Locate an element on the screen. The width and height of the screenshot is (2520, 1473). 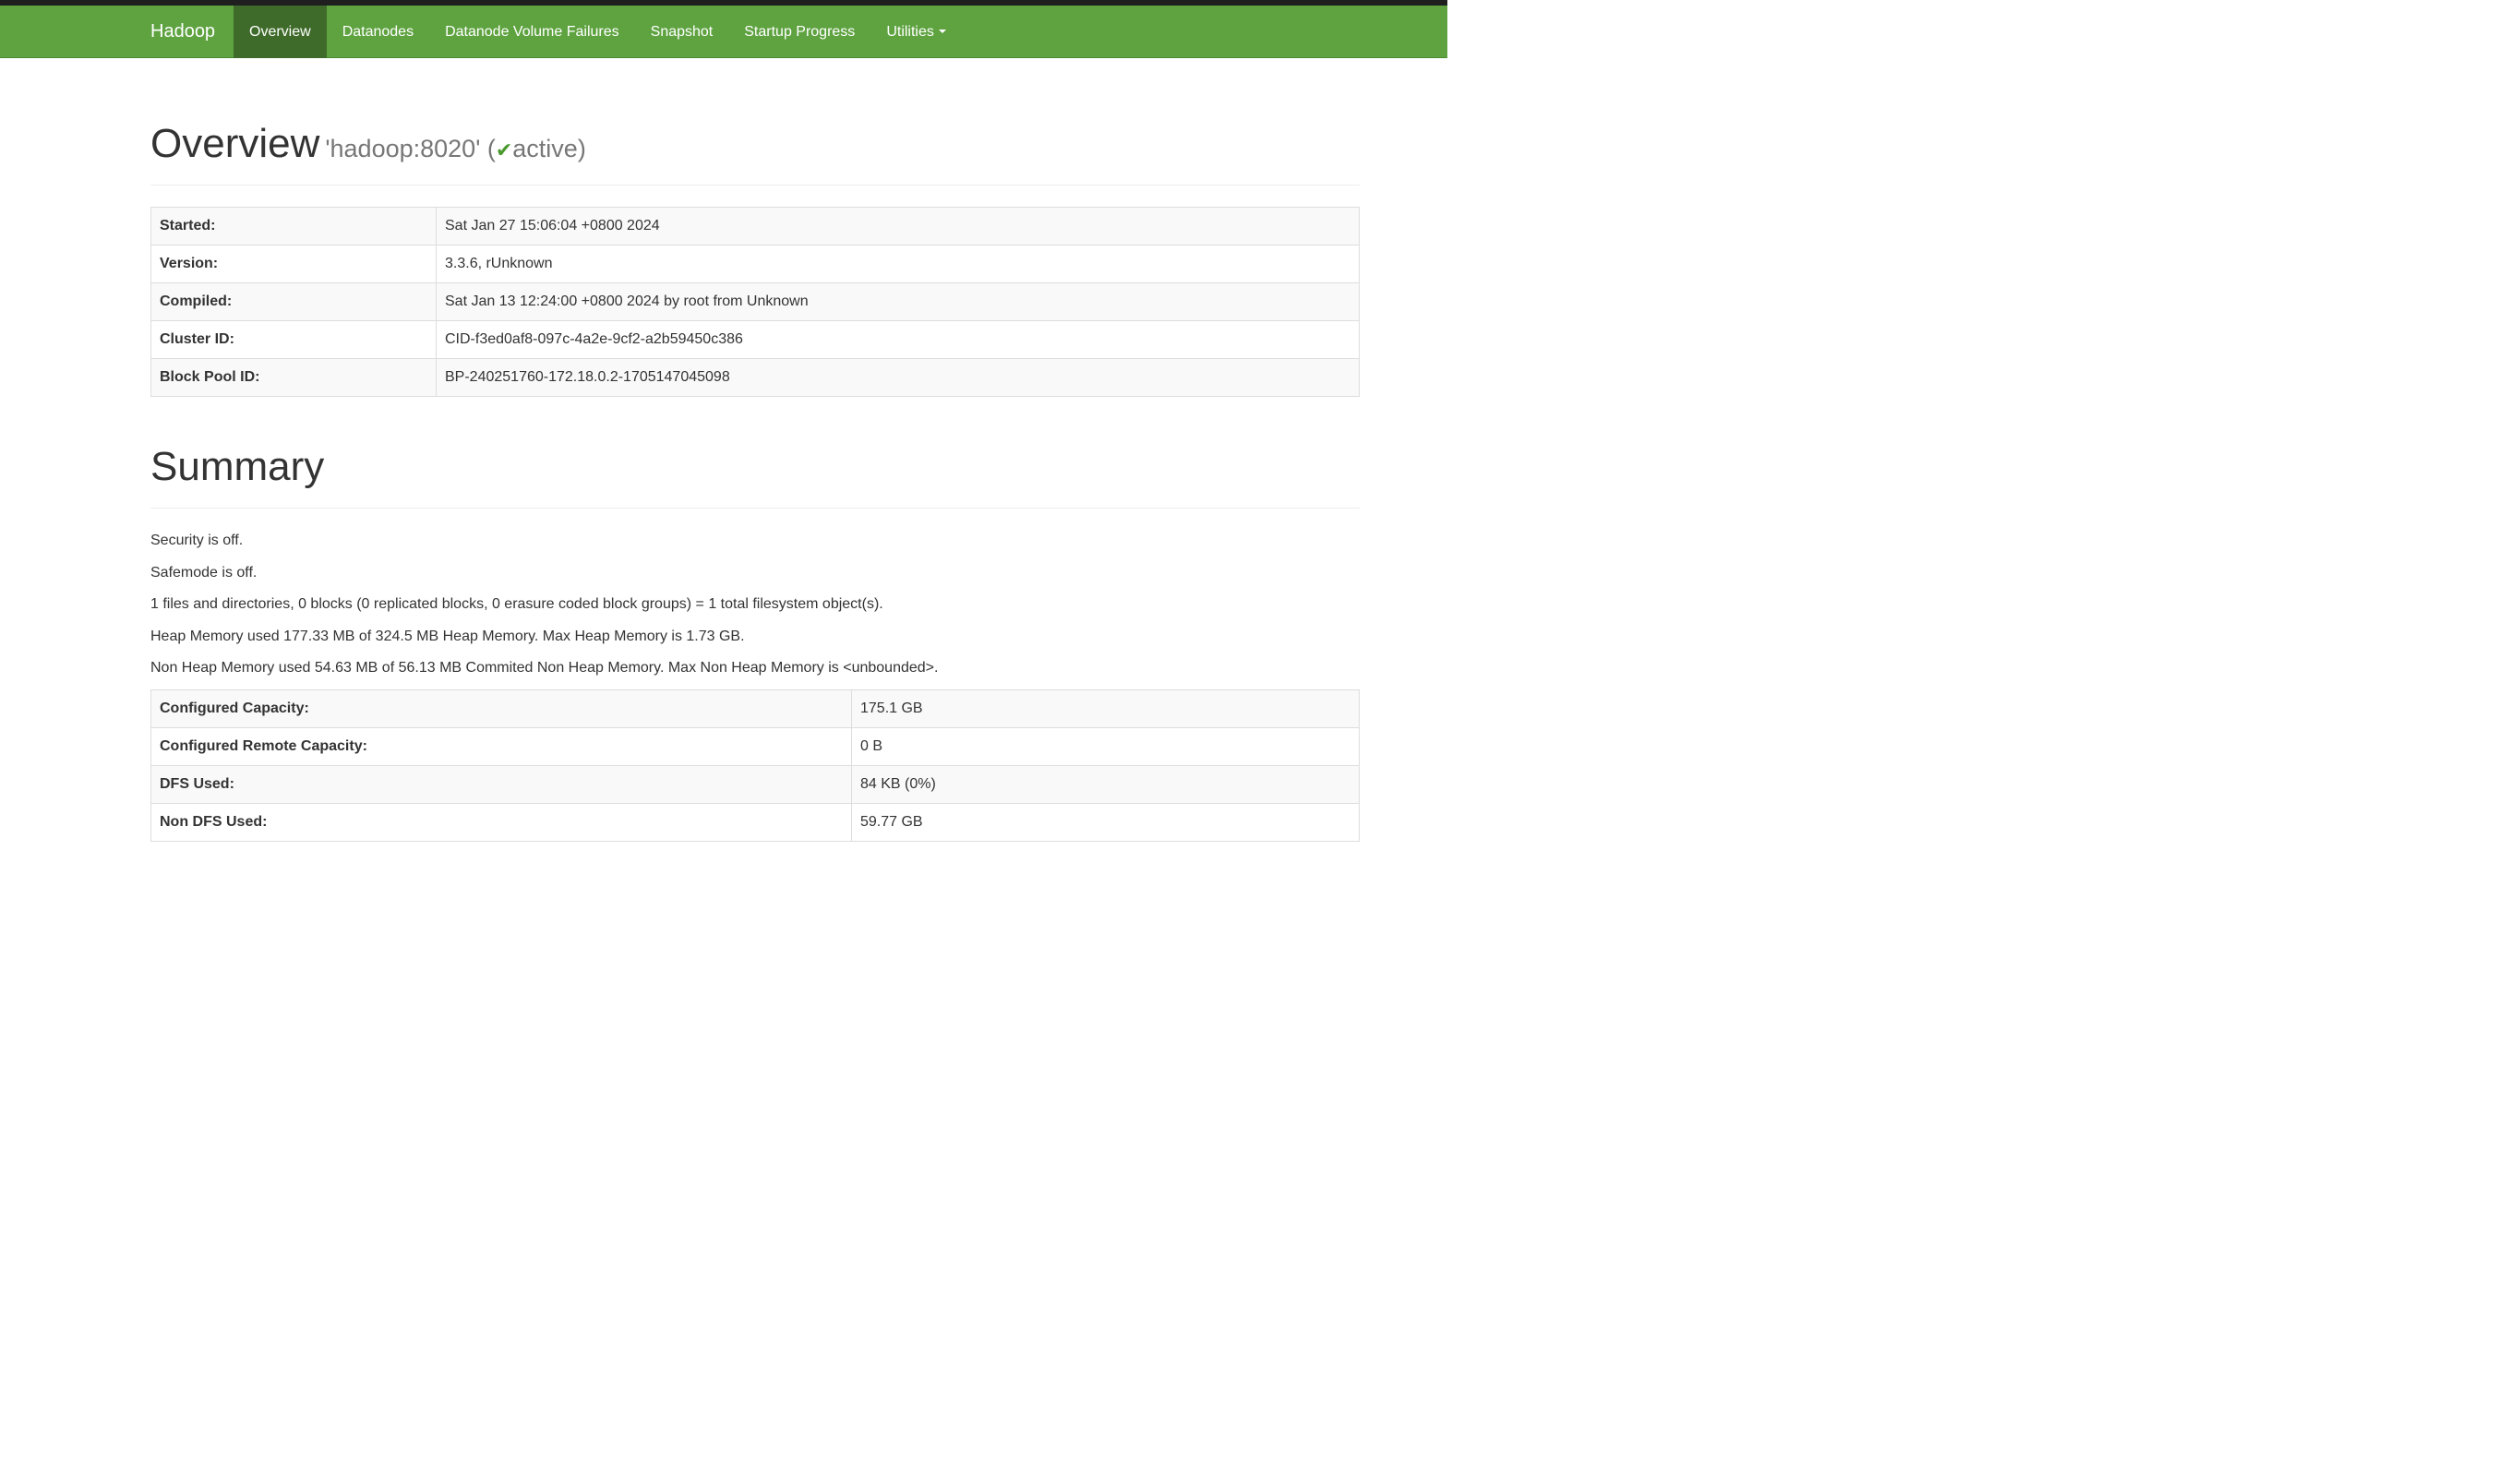
row-label: Configured Capacity: is located at coordinates (501, 709).